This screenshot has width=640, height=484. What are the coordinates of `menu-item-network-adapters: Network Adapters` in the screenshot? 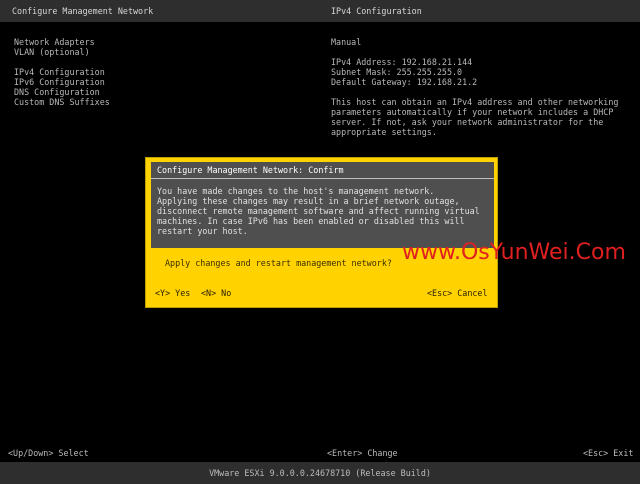 It's located at (62, 42).